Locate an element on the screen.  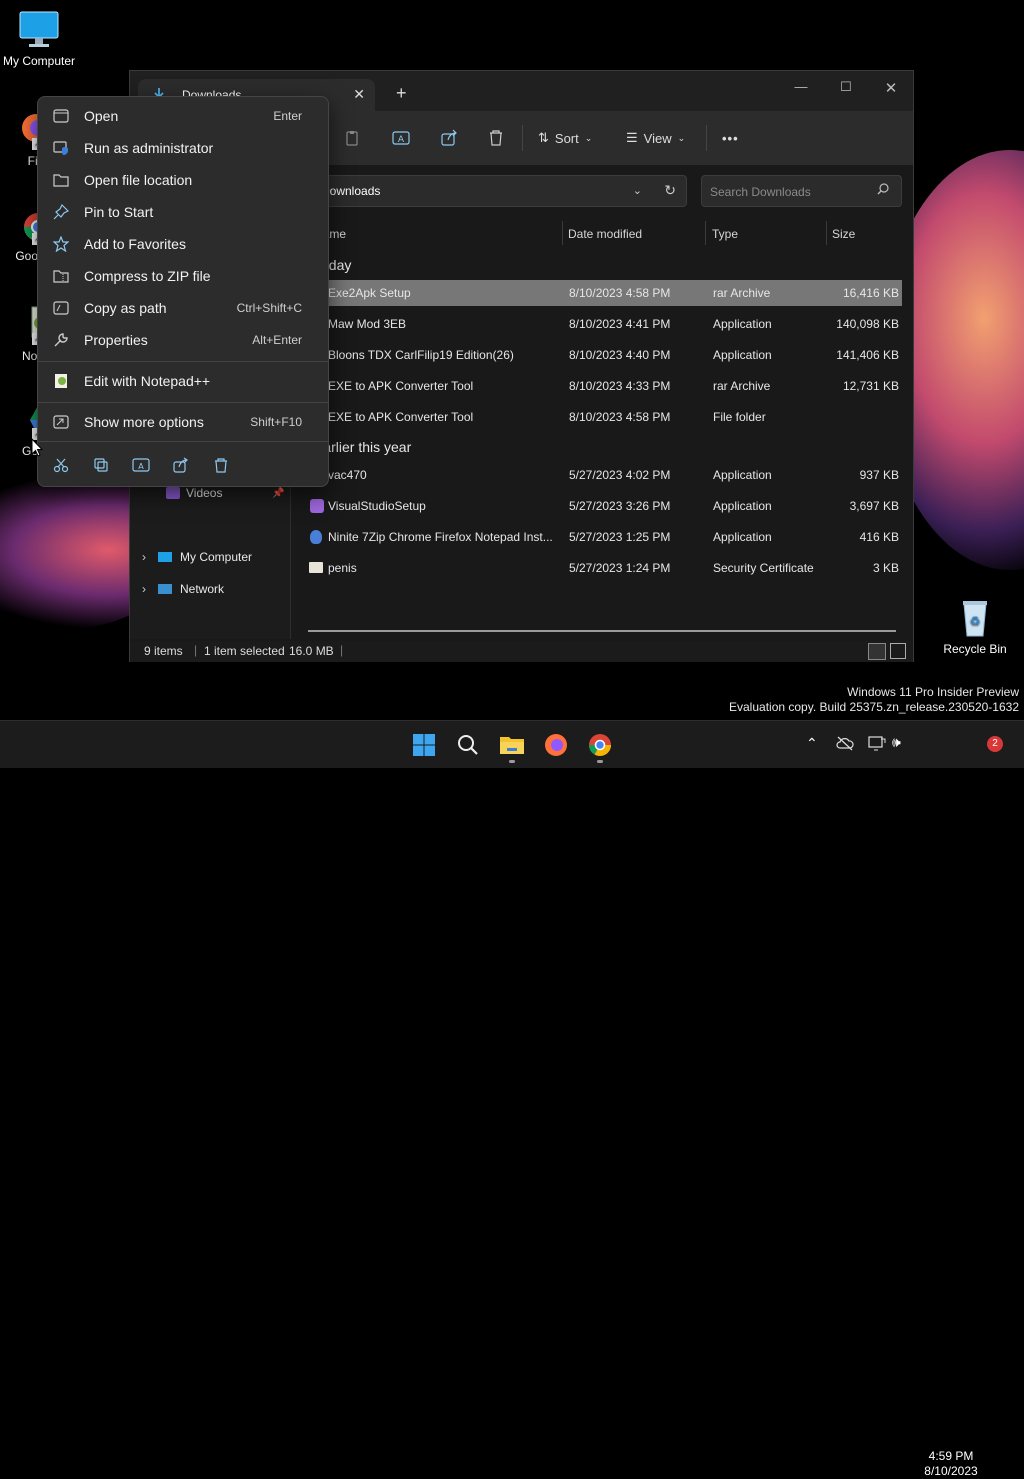
menu-item-open-file-location: Open file location is located at coordinates (183, 180).